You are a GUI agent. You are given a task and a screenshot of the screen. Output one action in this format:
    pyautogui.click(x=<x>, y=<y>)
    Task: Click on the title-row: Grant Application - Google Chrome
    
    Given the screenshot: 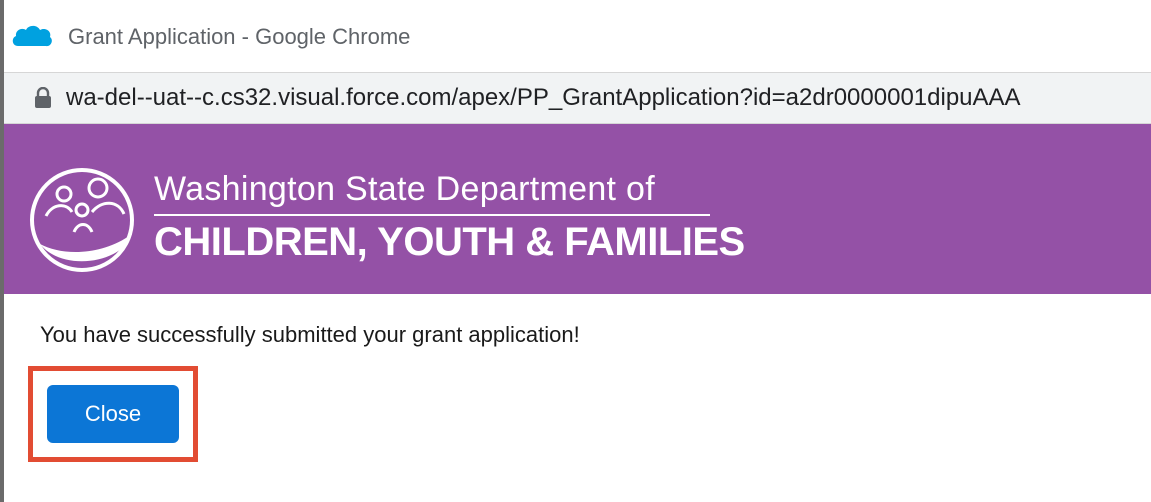 What is the action you would take?
    pyautogui.click(x=207, y=37)
    